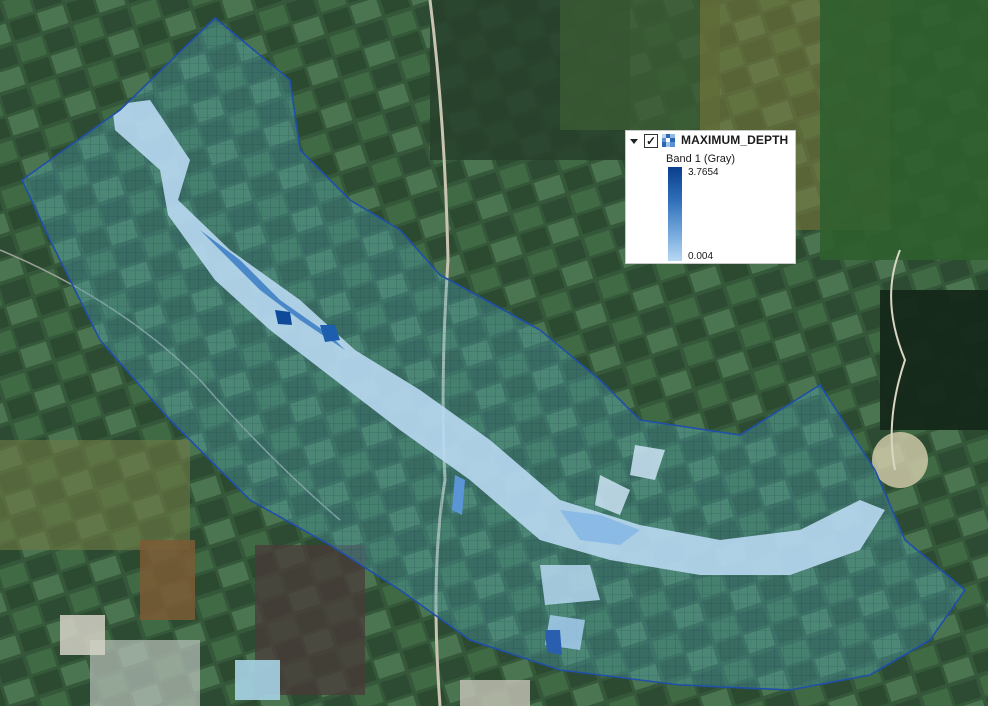  What do you see at coordinates (703, 172) in the screenshot?
I see `ramp-max-value: 3.7654` at bounding box center [703, 172].